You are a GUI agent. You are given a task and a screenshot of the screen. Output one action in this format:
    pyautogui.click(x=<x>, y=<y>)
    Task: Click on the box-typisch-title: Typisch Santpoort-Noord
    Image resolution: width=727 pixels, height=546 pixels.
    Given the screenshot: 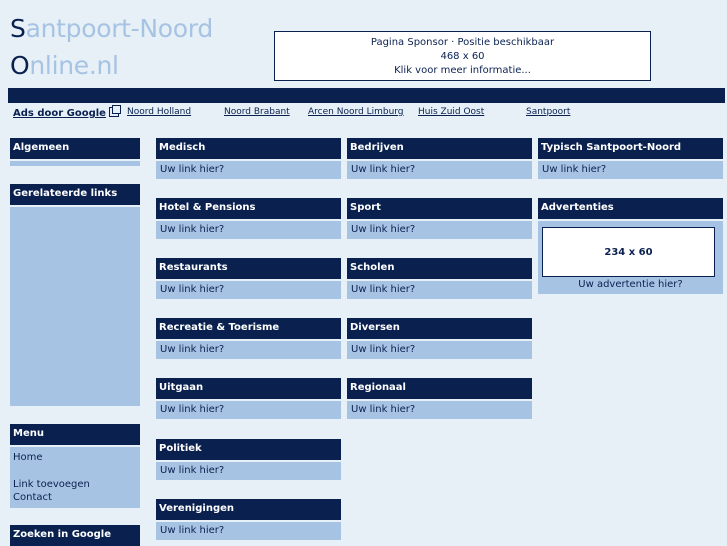 What is the action you would take?
    pyautogui.click(x=630, y=148)
    